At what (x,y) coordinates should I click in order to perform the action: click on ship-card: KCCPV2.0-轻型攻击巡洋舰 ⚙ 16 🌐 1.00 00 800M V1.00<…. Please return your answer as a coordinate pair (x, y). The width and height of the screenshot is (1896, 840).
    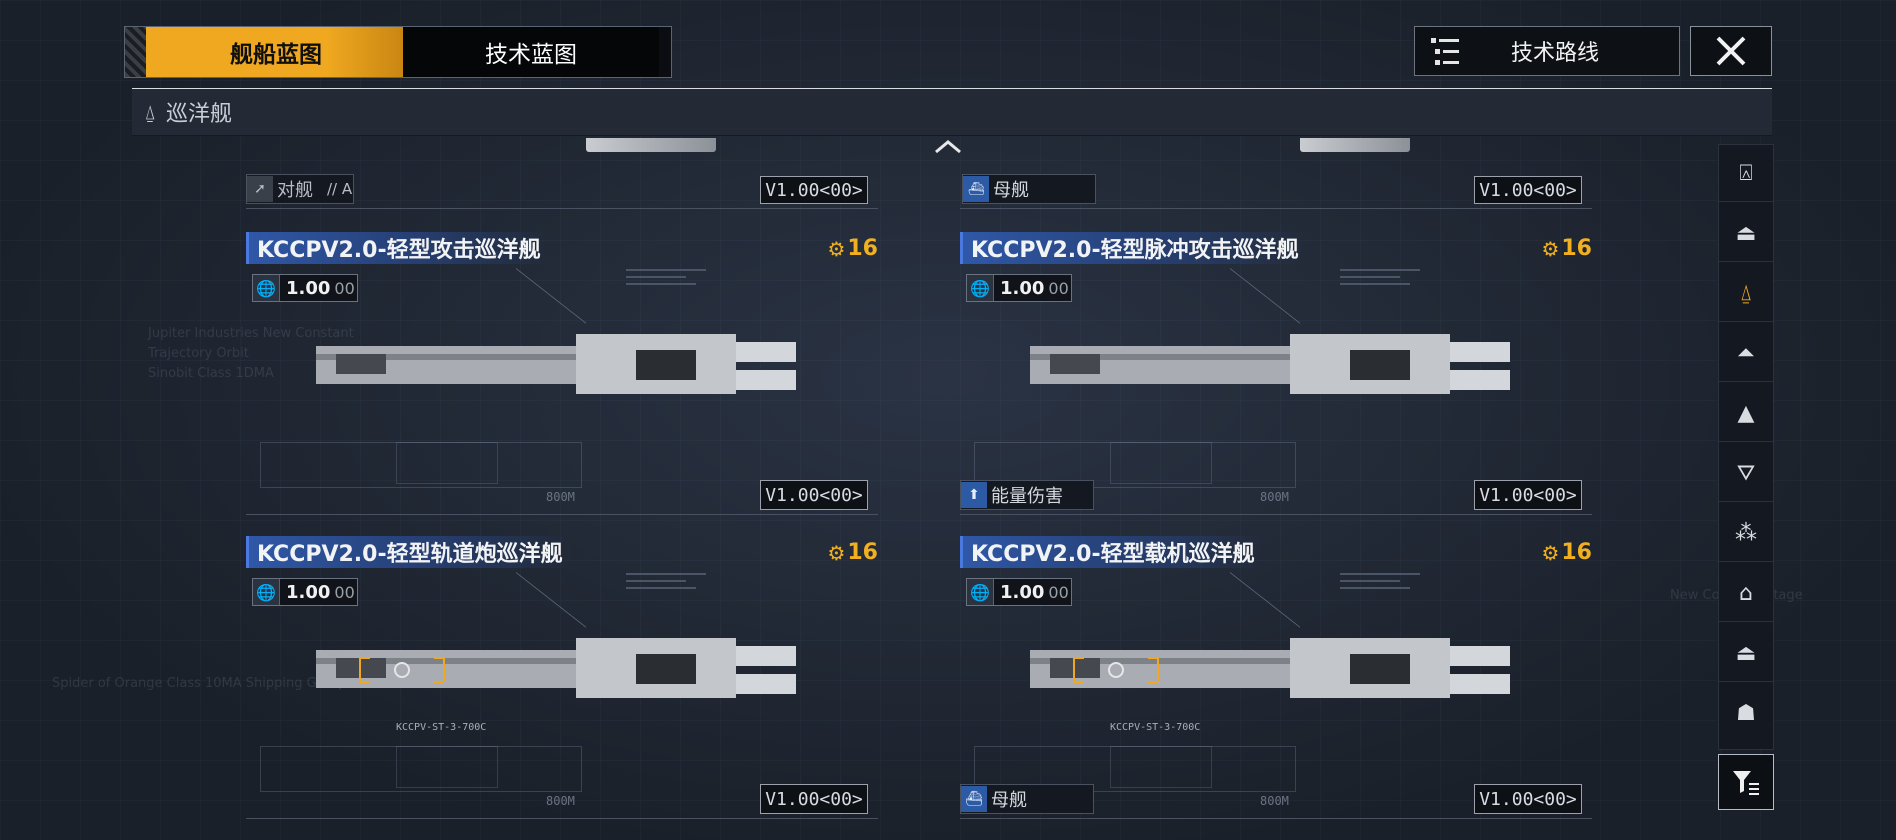
    Looking at the image, I should click on (562, 382).